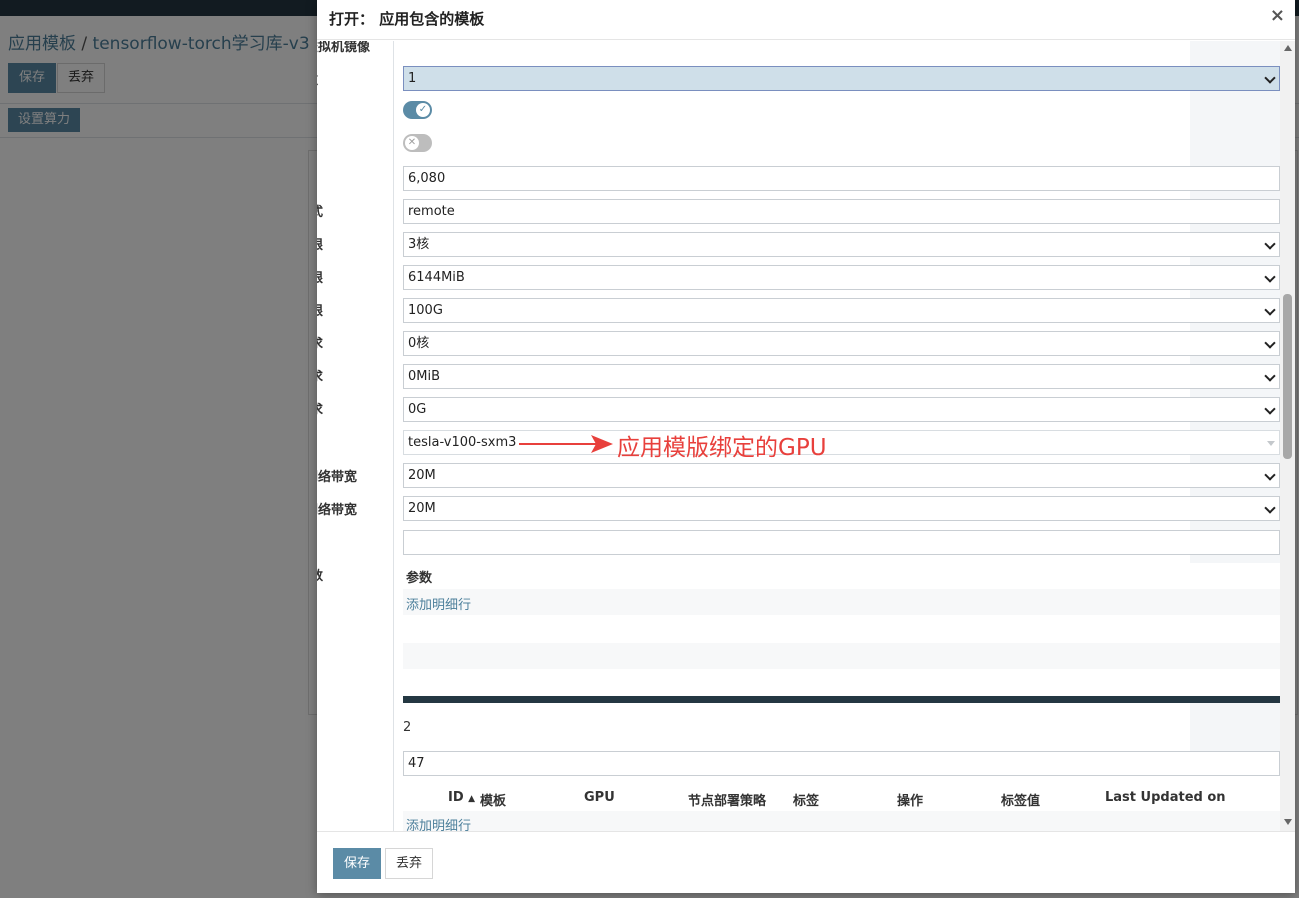 The width and height of the screenshot is (1299, 898). Describe the element at coordinates (841, 178) in the screenshot. I see `port-input: 6,080` at that location.